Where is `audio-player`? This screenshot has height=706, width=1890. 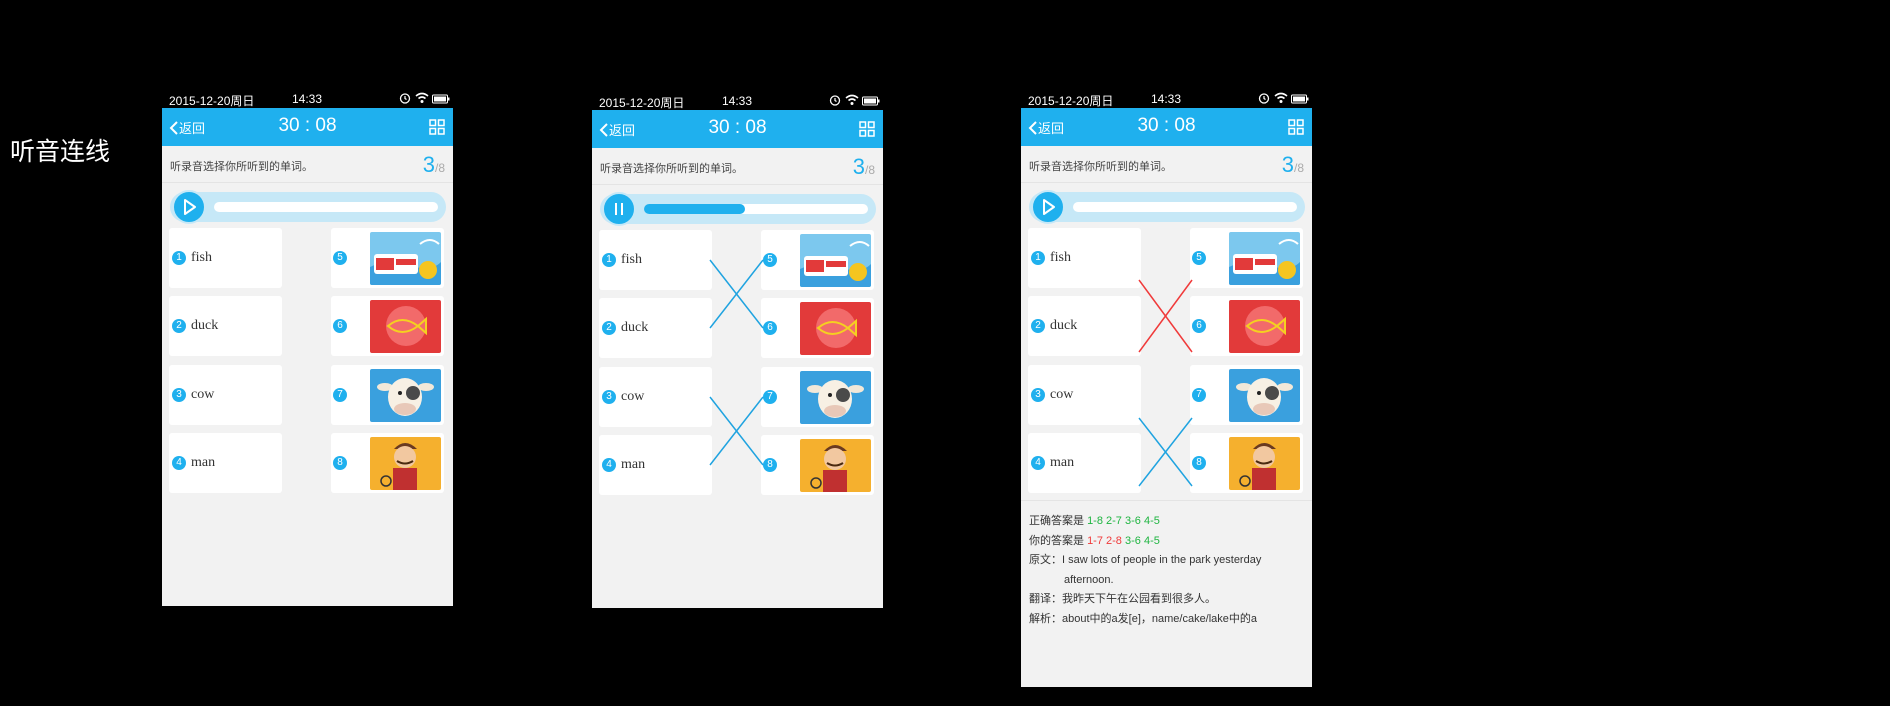
audio-player is located at coordinates (308, 207).